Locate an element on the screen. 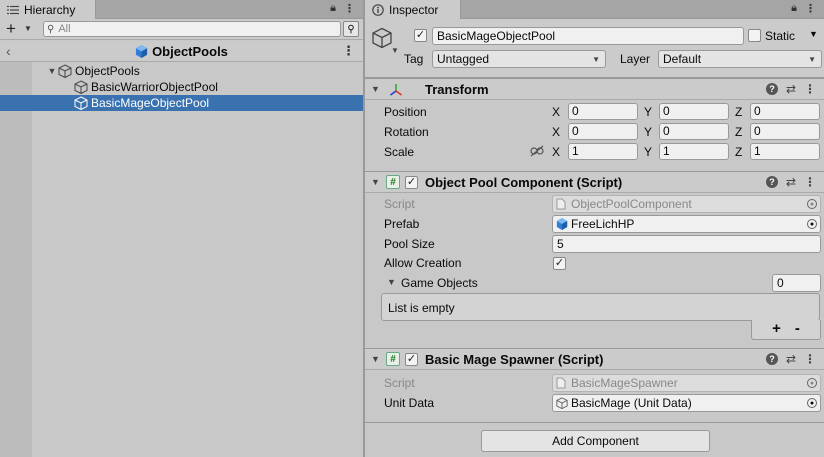 This screenshot has width=824, height=457. spawner-script-field: BasicMageSpawner ● is located at coordinates (686, 383).